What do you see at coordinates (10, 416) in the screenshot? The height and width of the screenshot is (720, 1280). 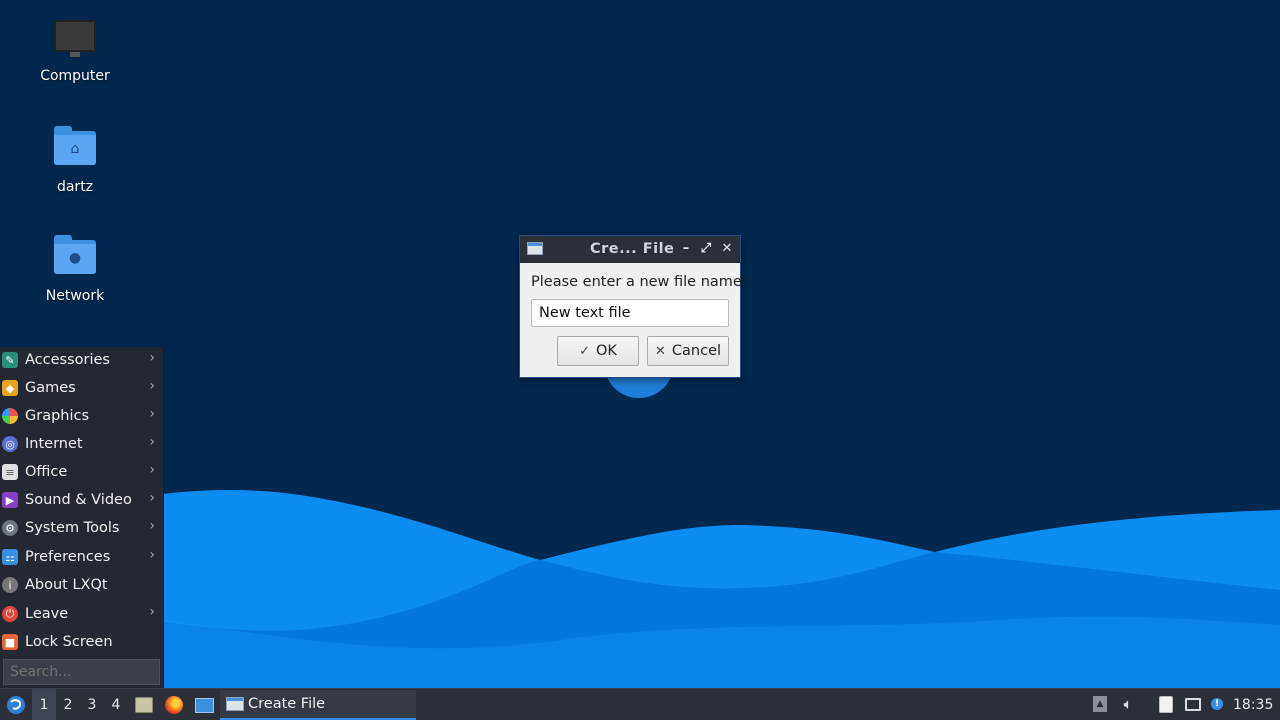 I see `graphics-icon` at bounding box center [10, 416].